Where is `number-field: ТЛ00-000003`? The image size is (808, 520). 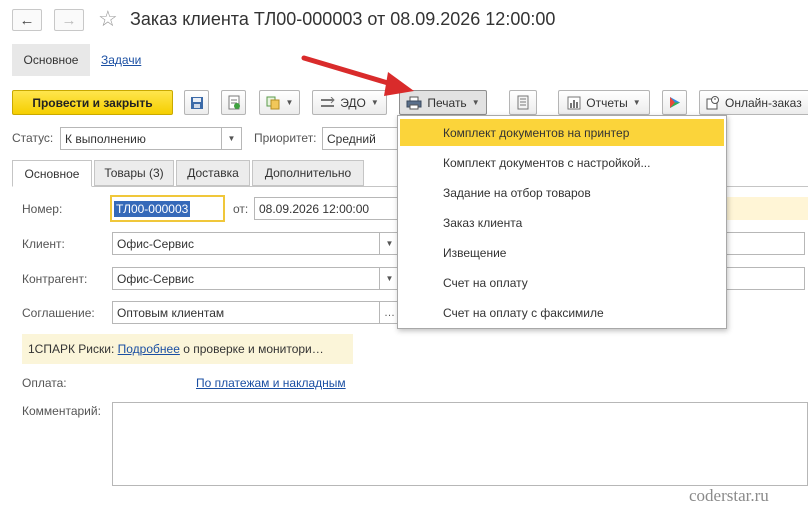 number-field: ТЛ00-000003 is located at coordinates (167, 208).